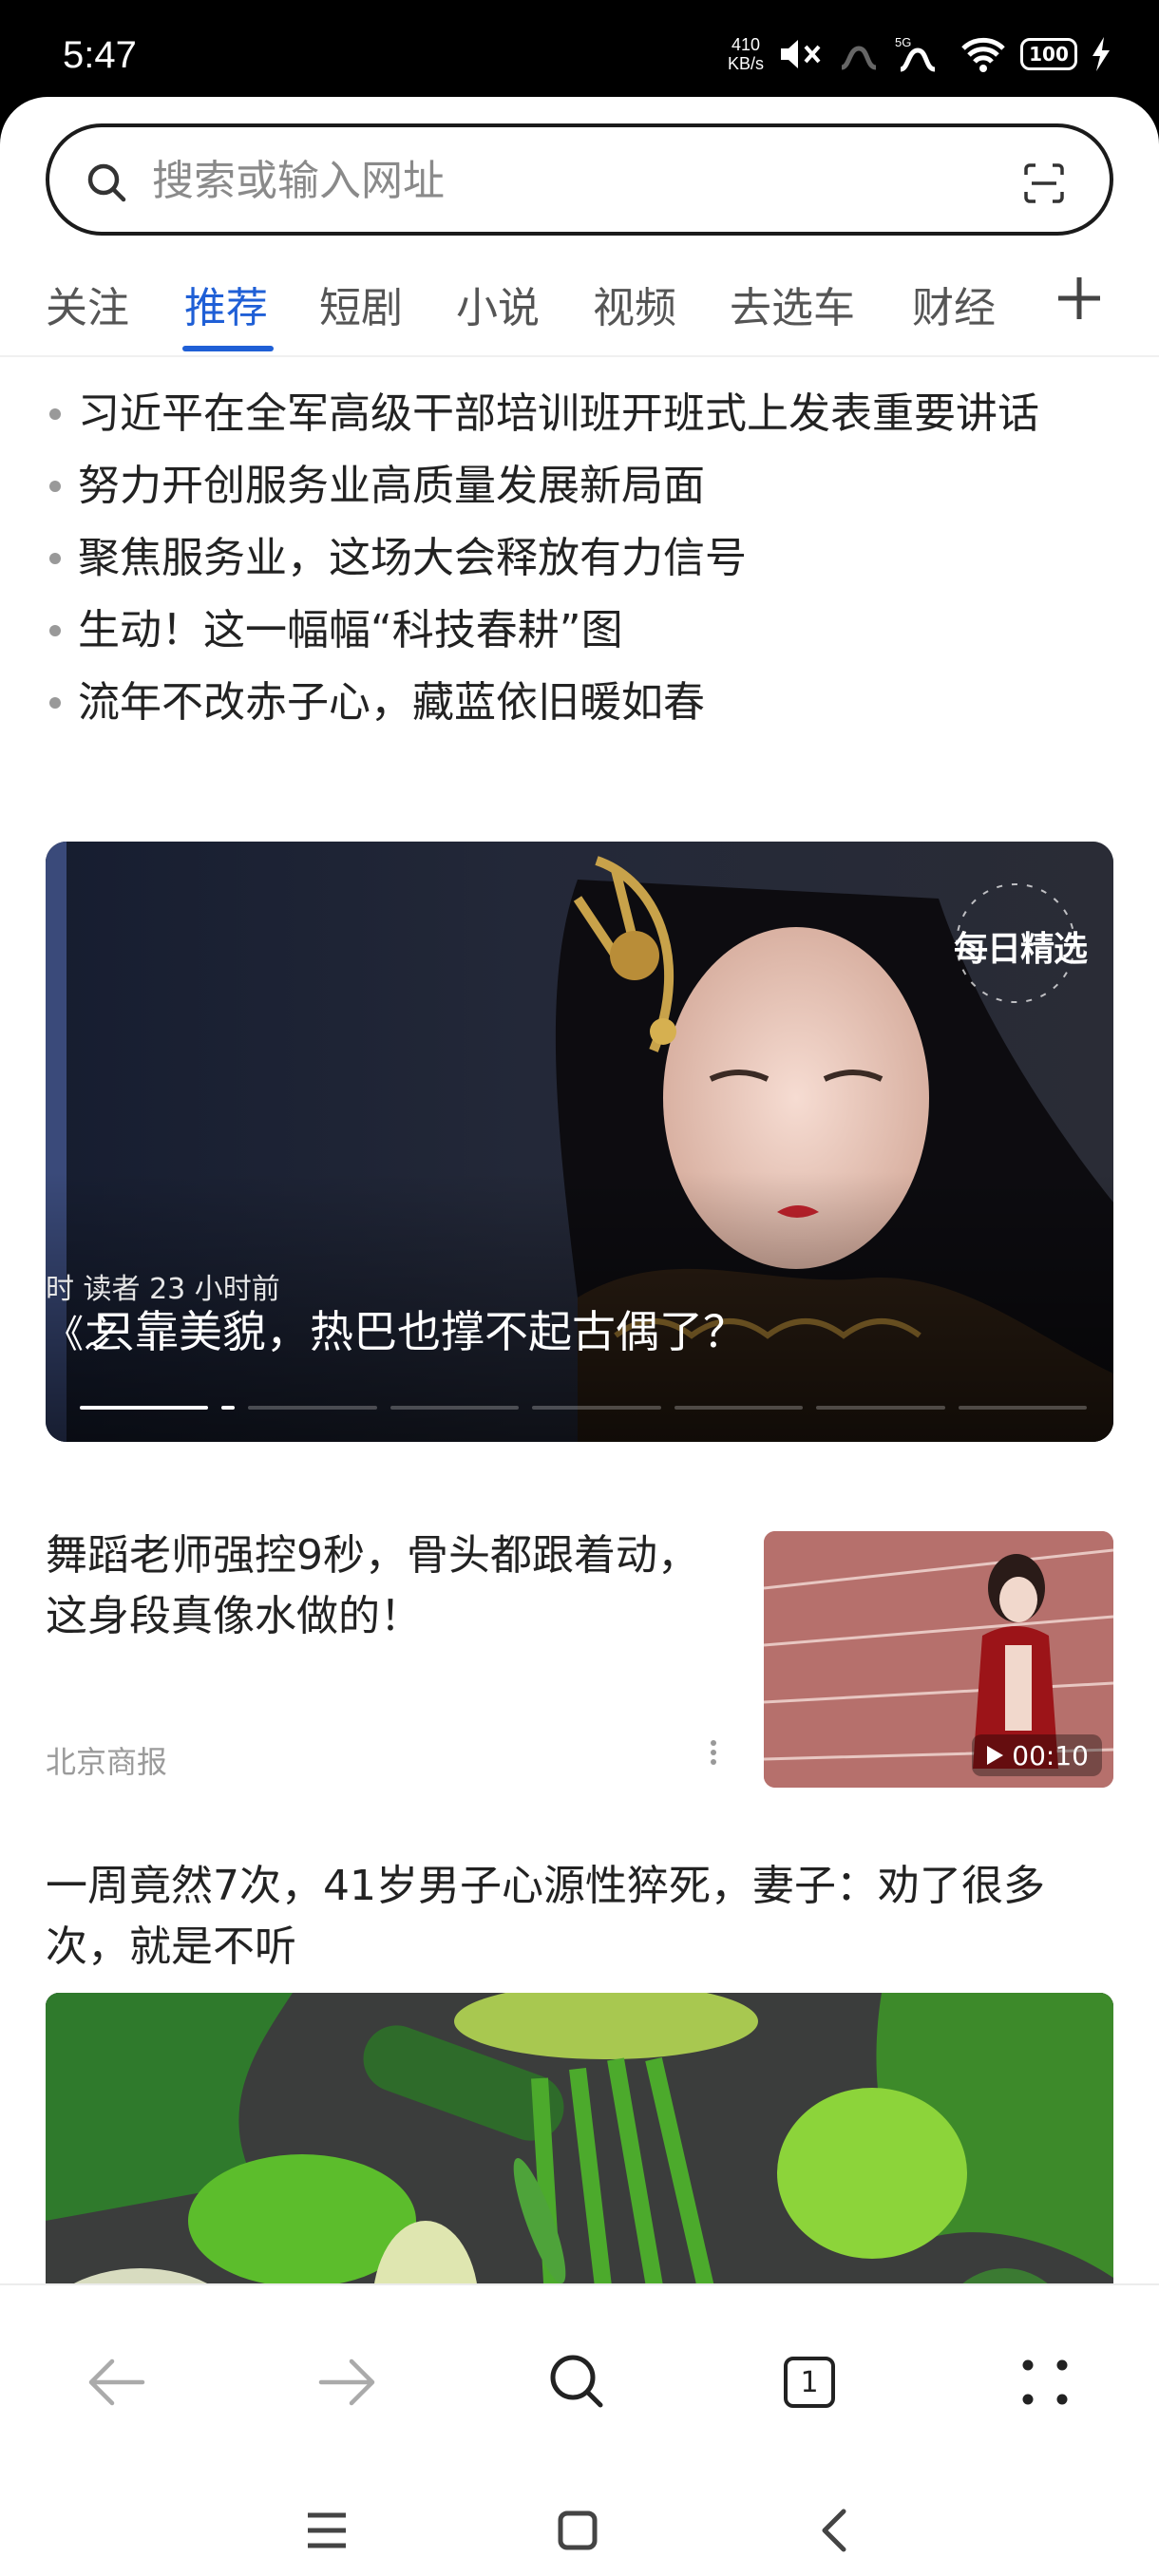 The image size is (1159, 2576). What do you see at coordinates (903, 42) in the screenshot?
I see `svg-text: 5G` at bounding box center [903, 42].